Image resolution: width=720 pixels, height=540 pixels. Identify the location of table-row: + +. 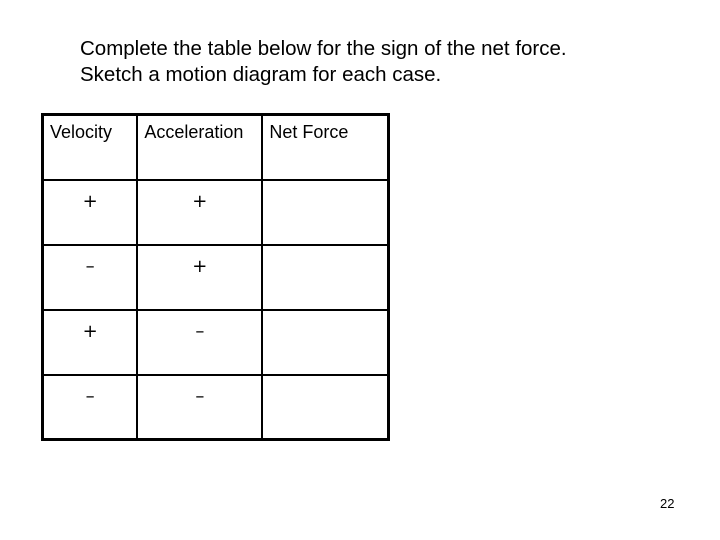
(215, 212).